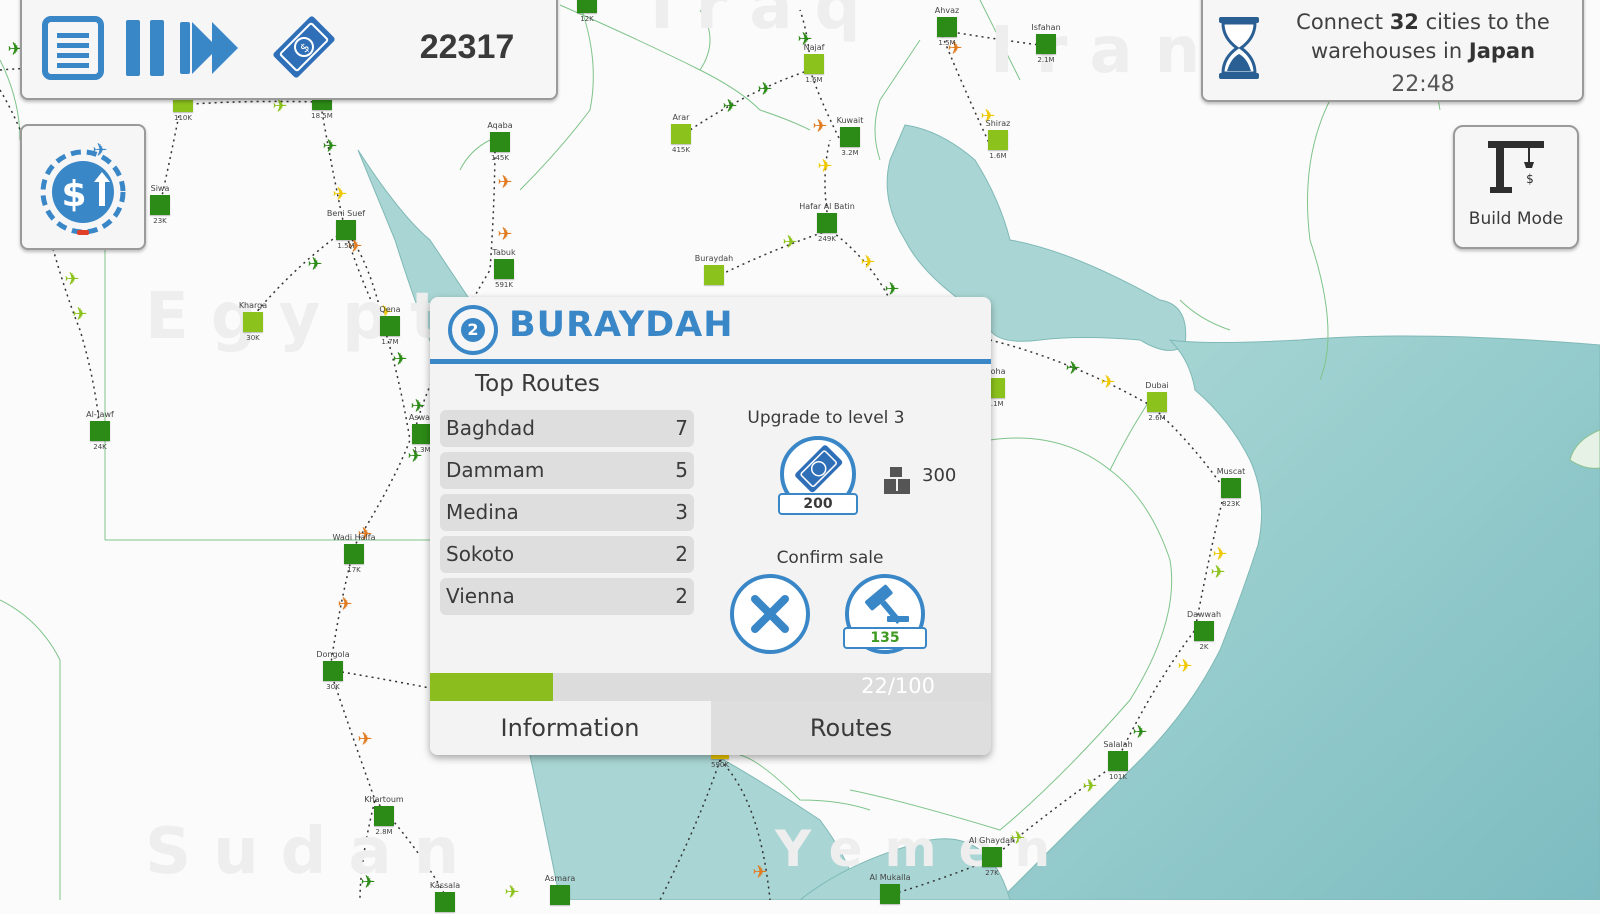 This screenshot has width=1600, height=914. I want to click on city-marker: Kharga 30K, so click(253, 322).